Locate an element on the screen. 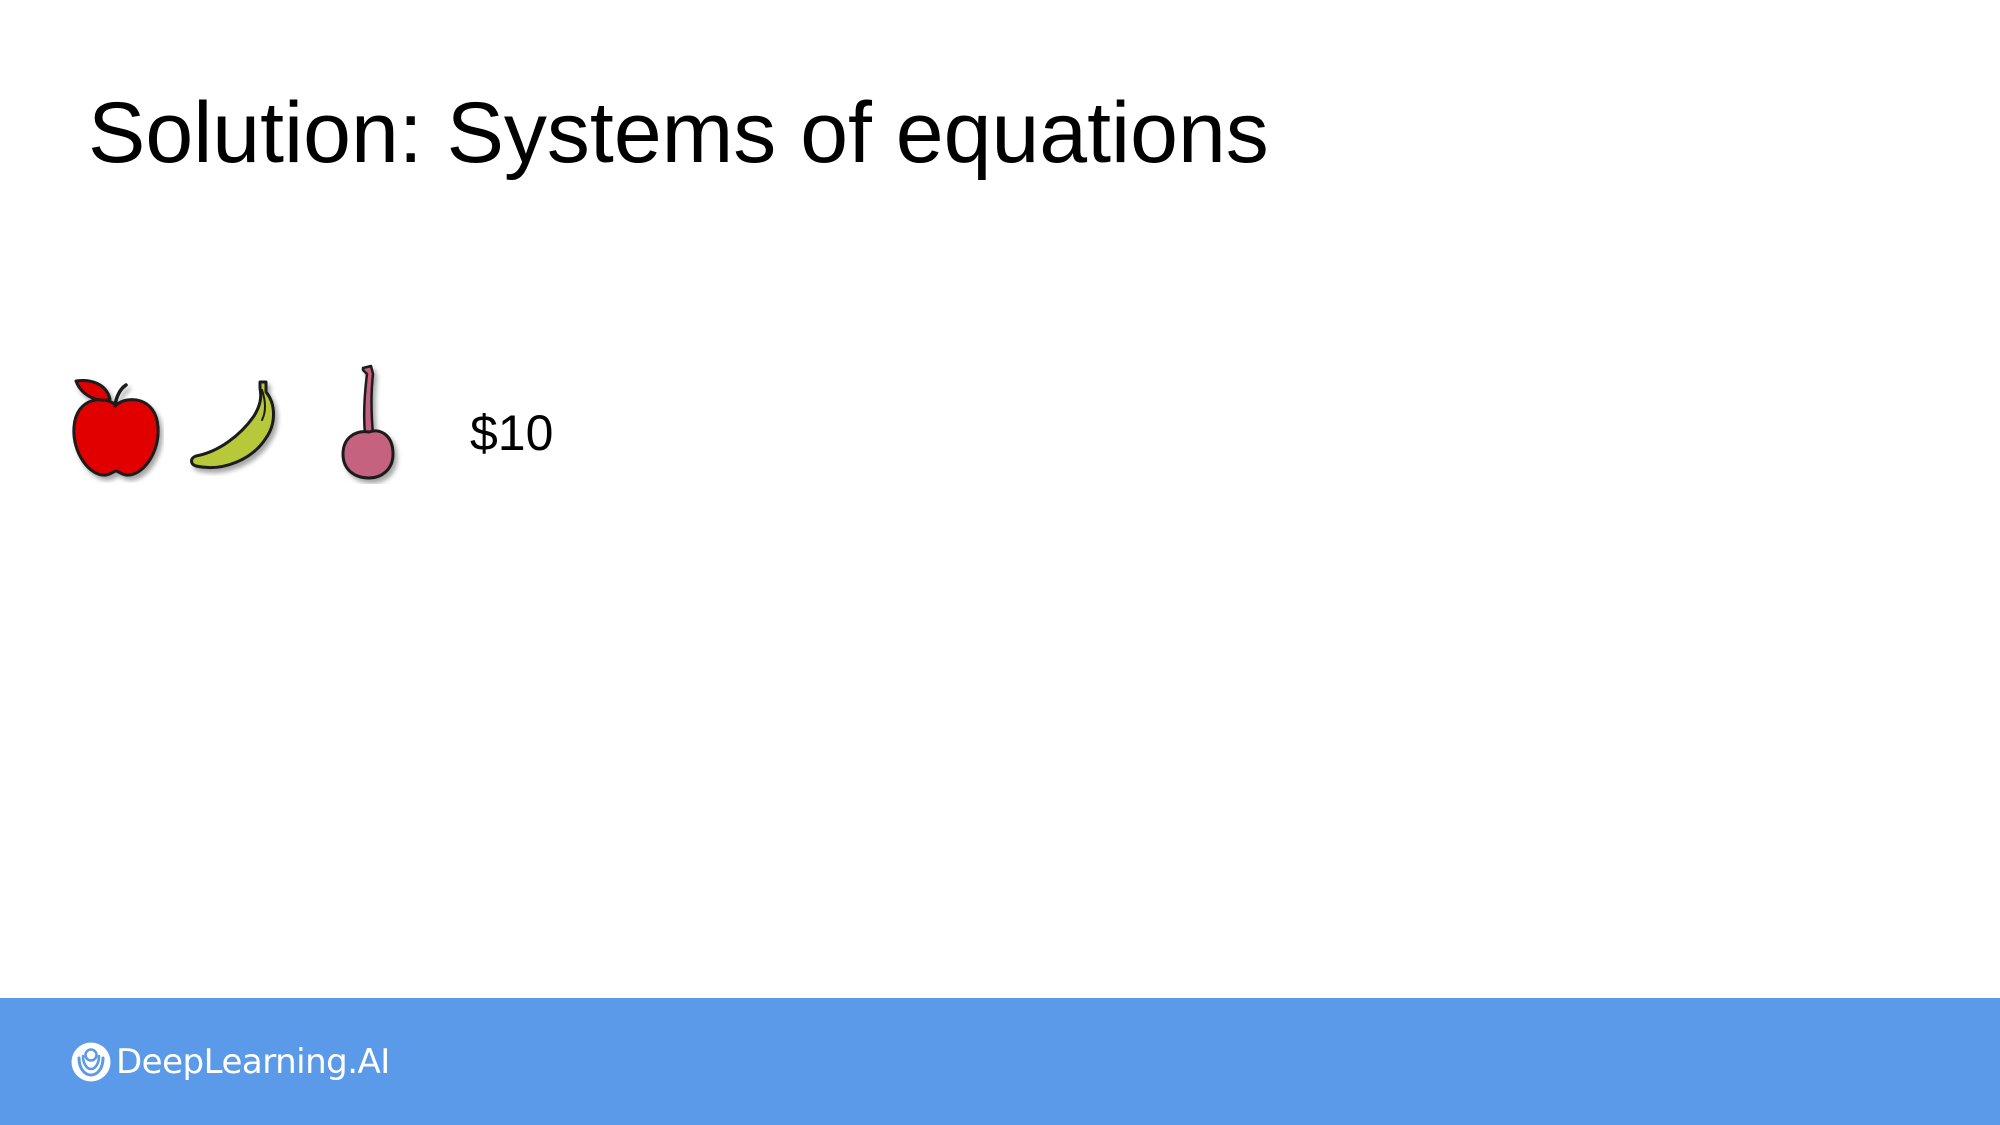 The image size is (2000, 1125). price-total: $10 is located at coordinates (512, 433).